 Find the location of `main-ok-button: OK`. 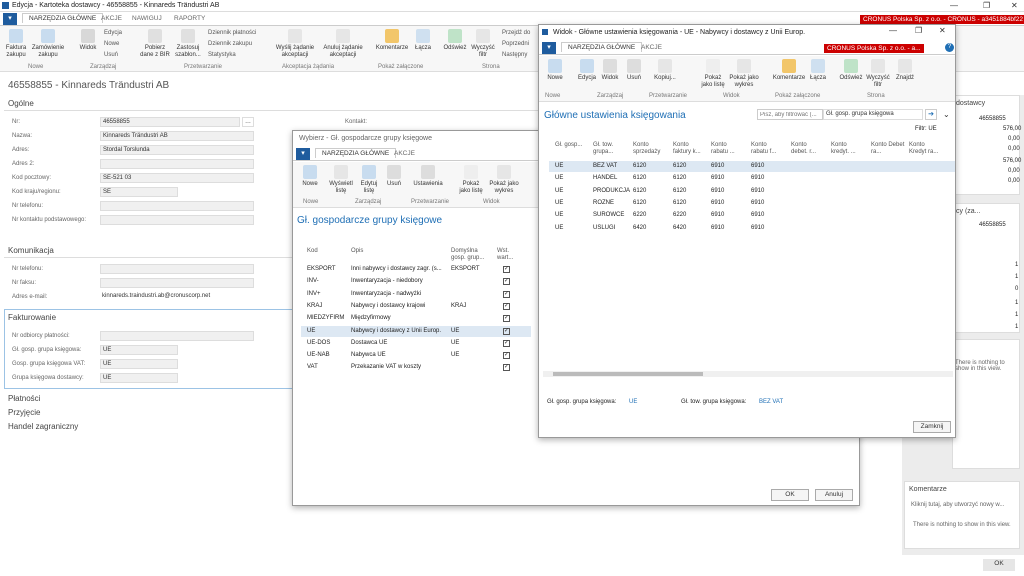

main-ok-button: OK is located at coordinates (999, 565).